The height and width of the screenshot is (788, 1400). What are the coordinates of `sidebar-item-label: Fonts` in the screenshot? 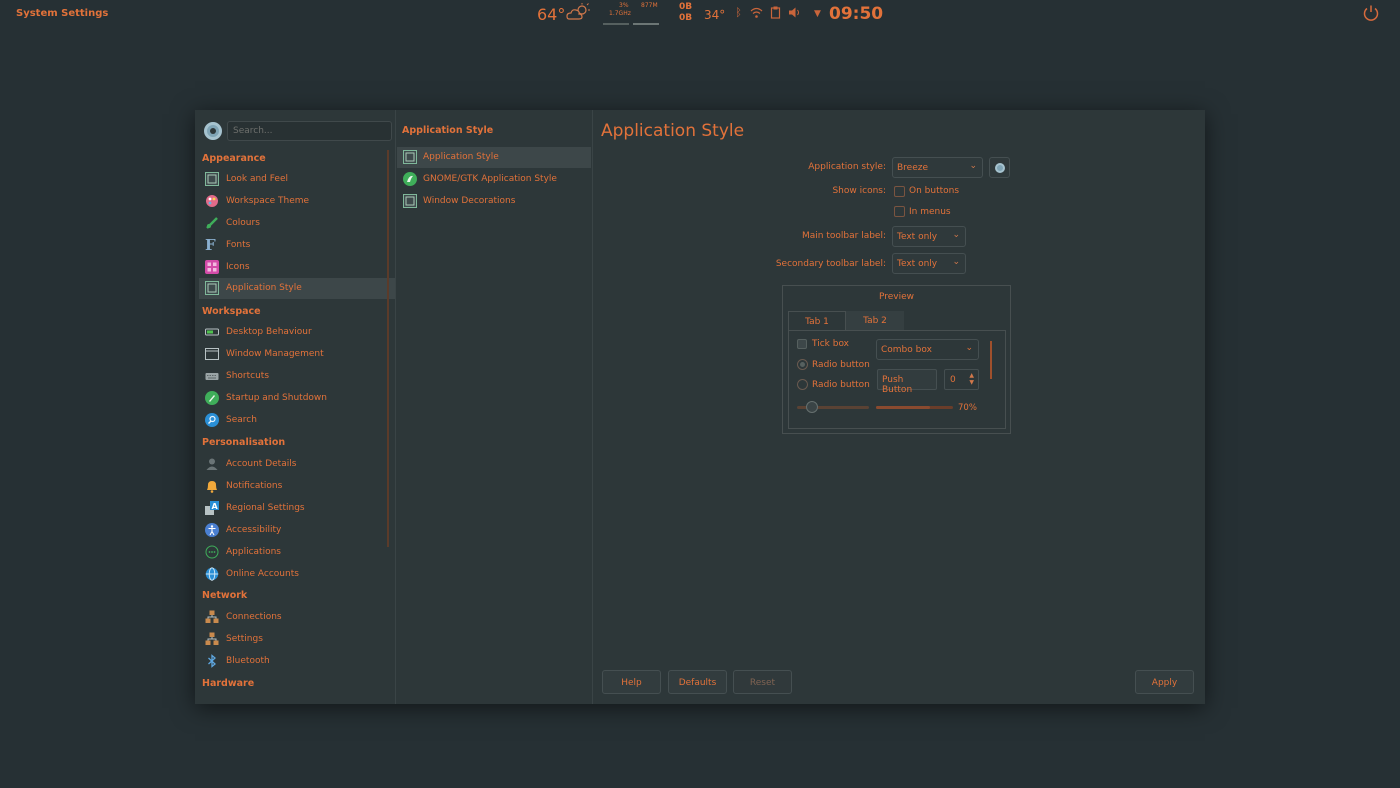 It's located at (238, 245).